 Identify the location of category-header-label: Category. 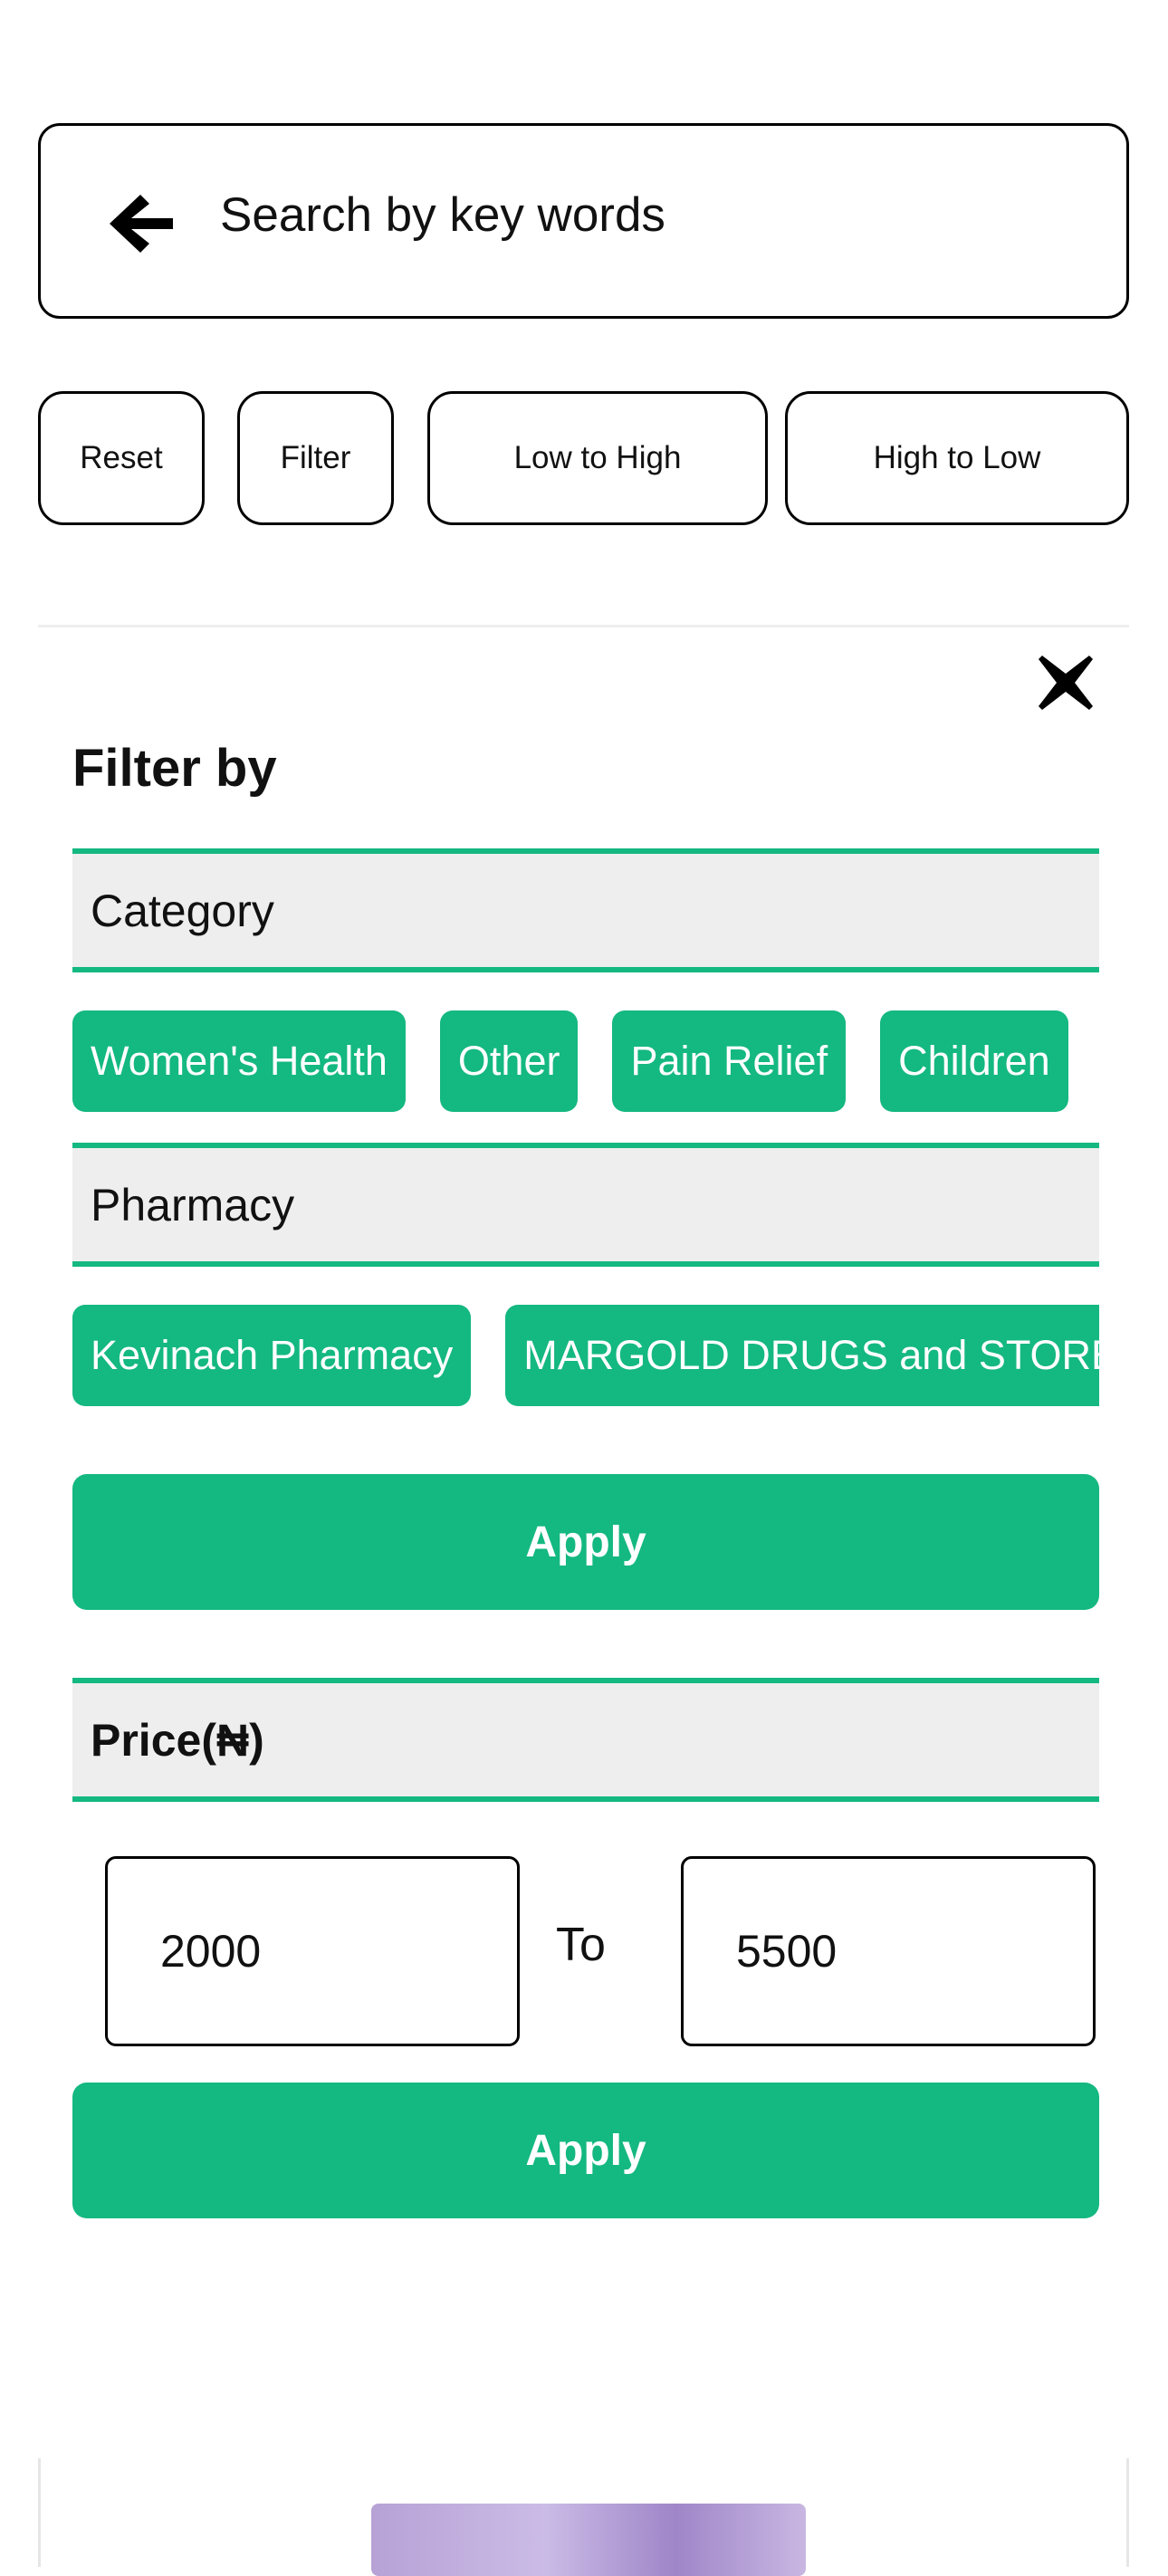
(182, 910).